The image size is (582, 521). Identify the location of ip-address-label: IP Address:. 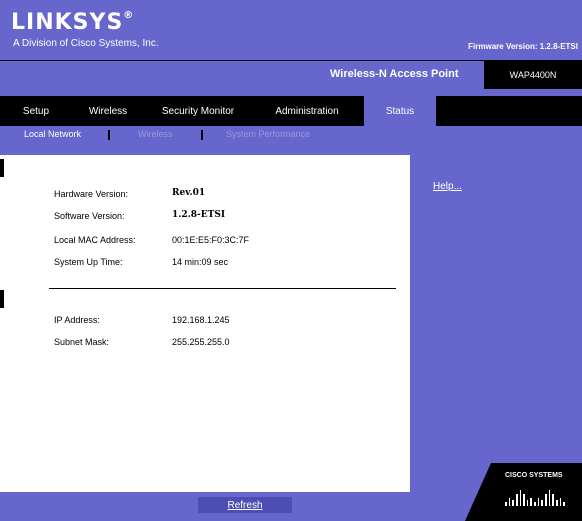
(77, 320).